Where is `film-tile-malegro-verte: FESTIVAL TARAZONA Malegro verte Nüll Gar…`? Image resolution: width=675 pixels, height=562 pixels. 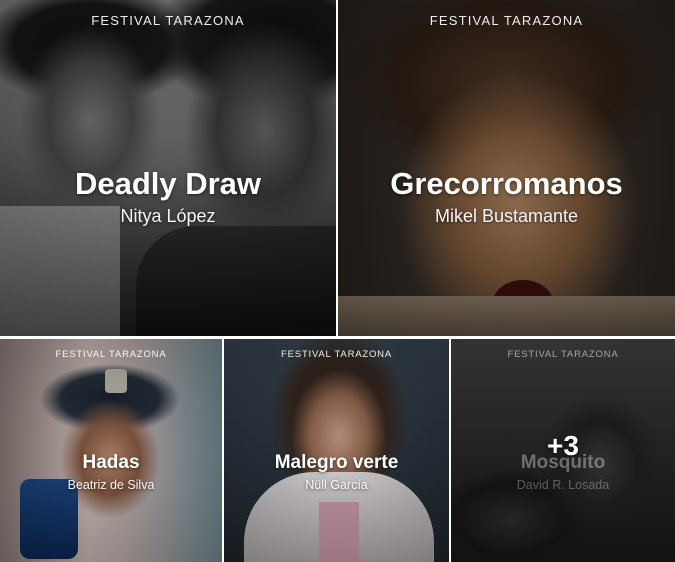
film-tile-malegro-verte: FESTIVAL TARAZONA Malegro verte Nüll Gar… is located at coordinates (336, 450).